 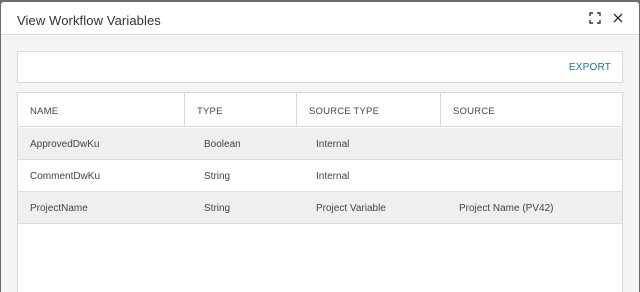 What do you see at coordinates (320, 18) in the screenshot?
I see `dialog-header: View Workflow Variables` at bounding box center [320, 18].